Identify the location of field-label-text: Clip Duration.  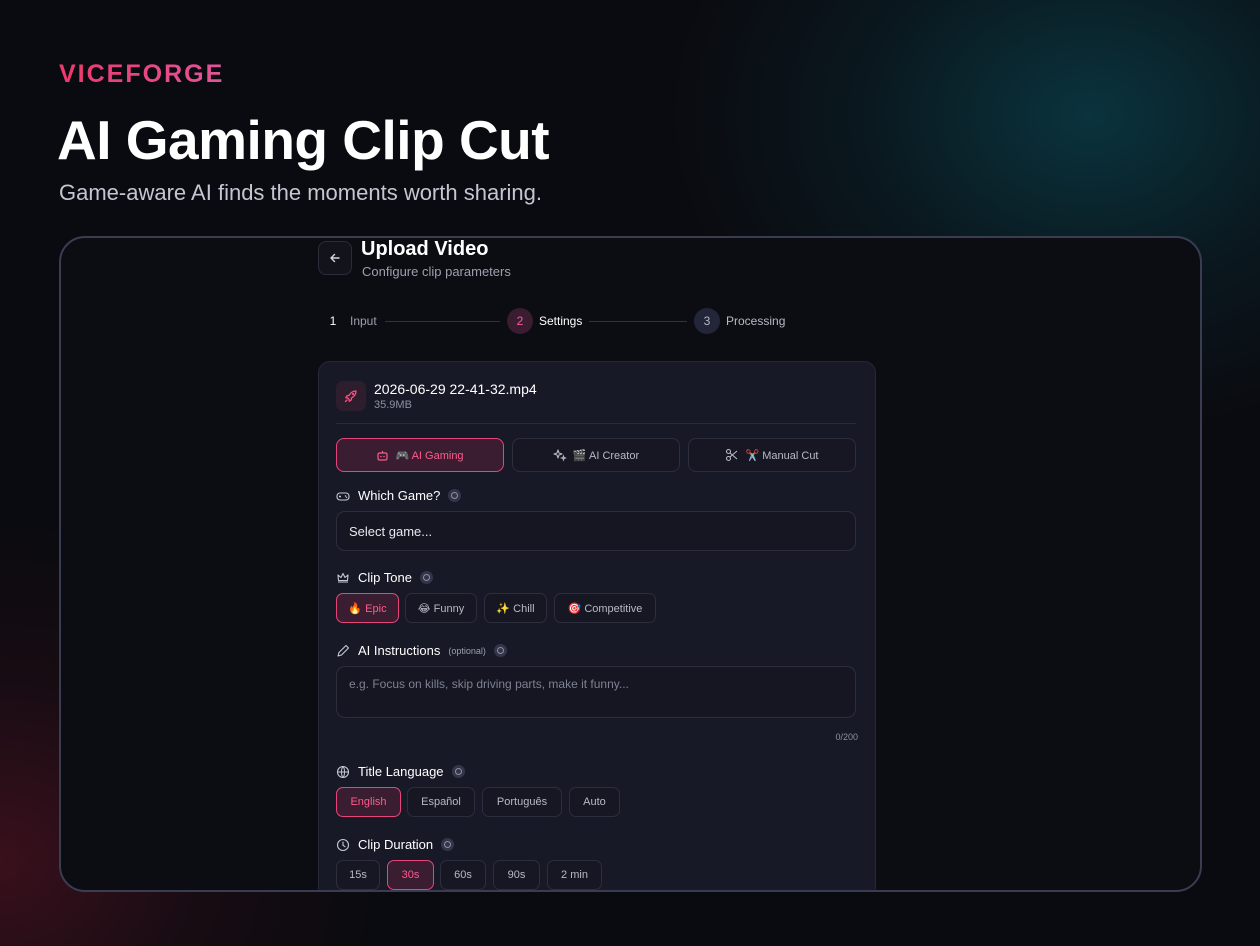
(396, 844).